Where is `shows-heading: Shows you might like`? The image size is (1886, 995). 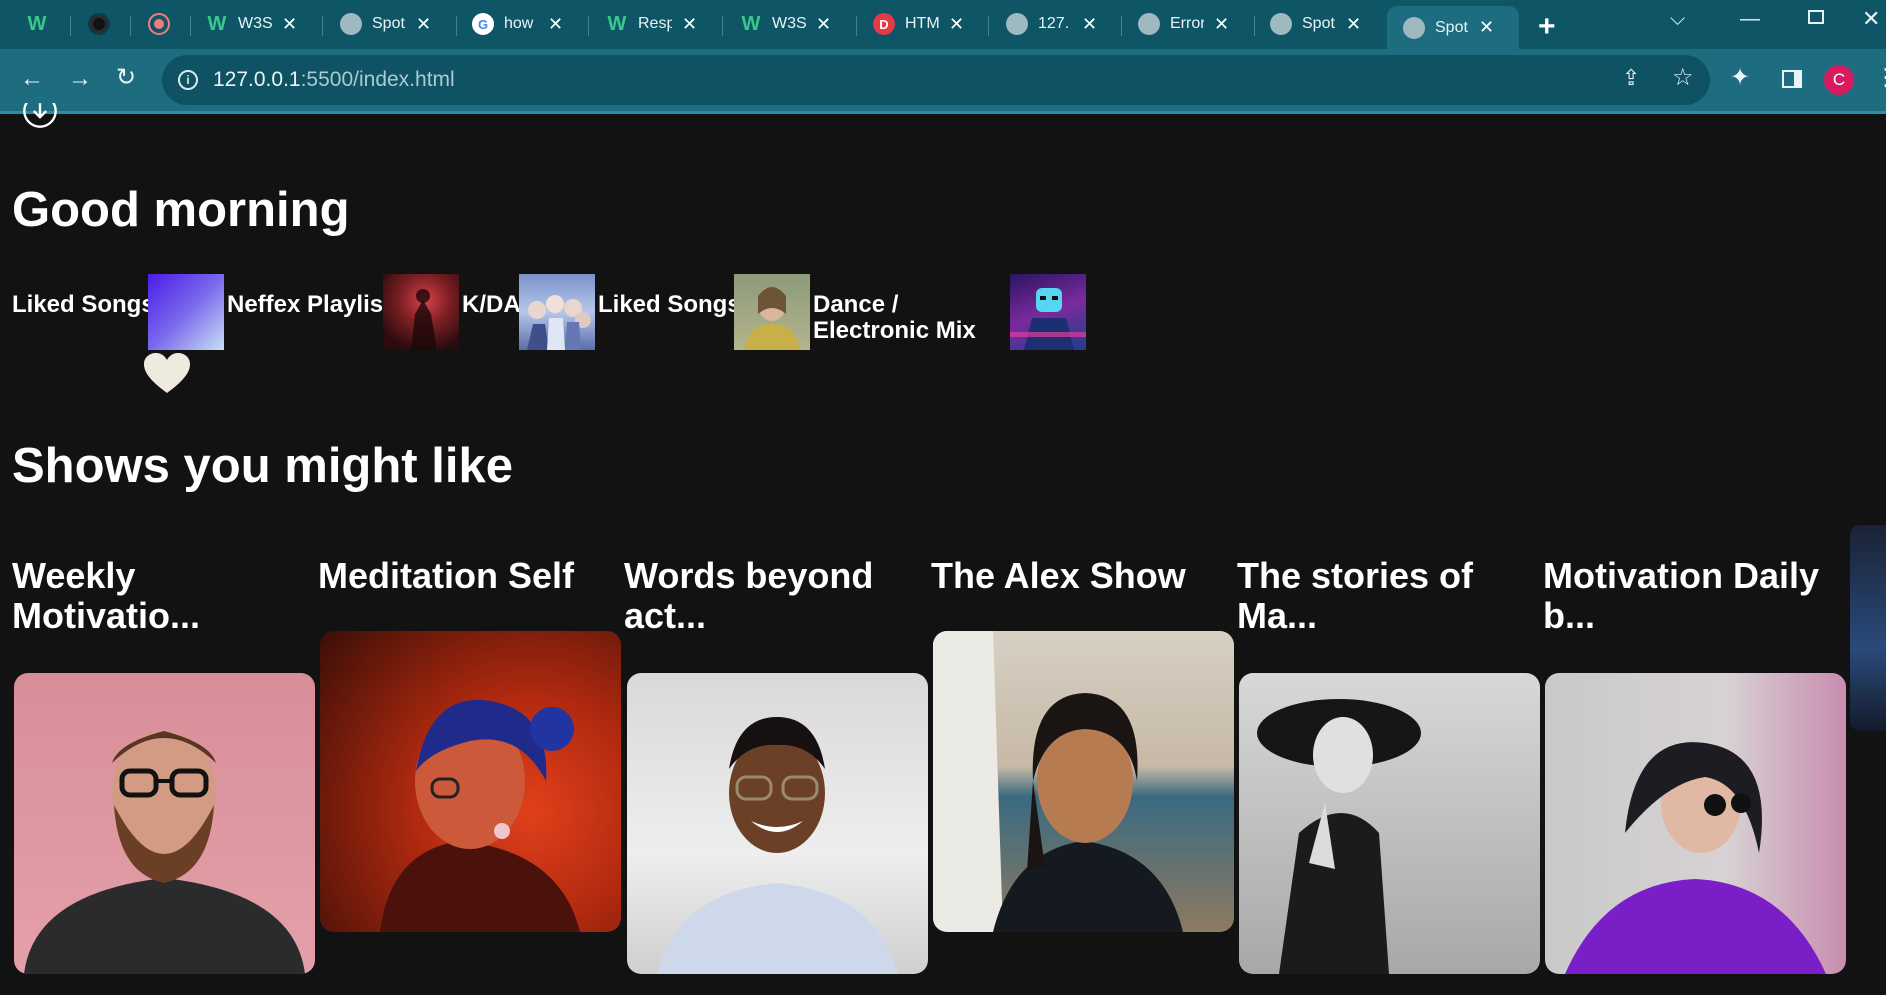
shows-heading: Shows you might like is located at coordinates (262, 466).